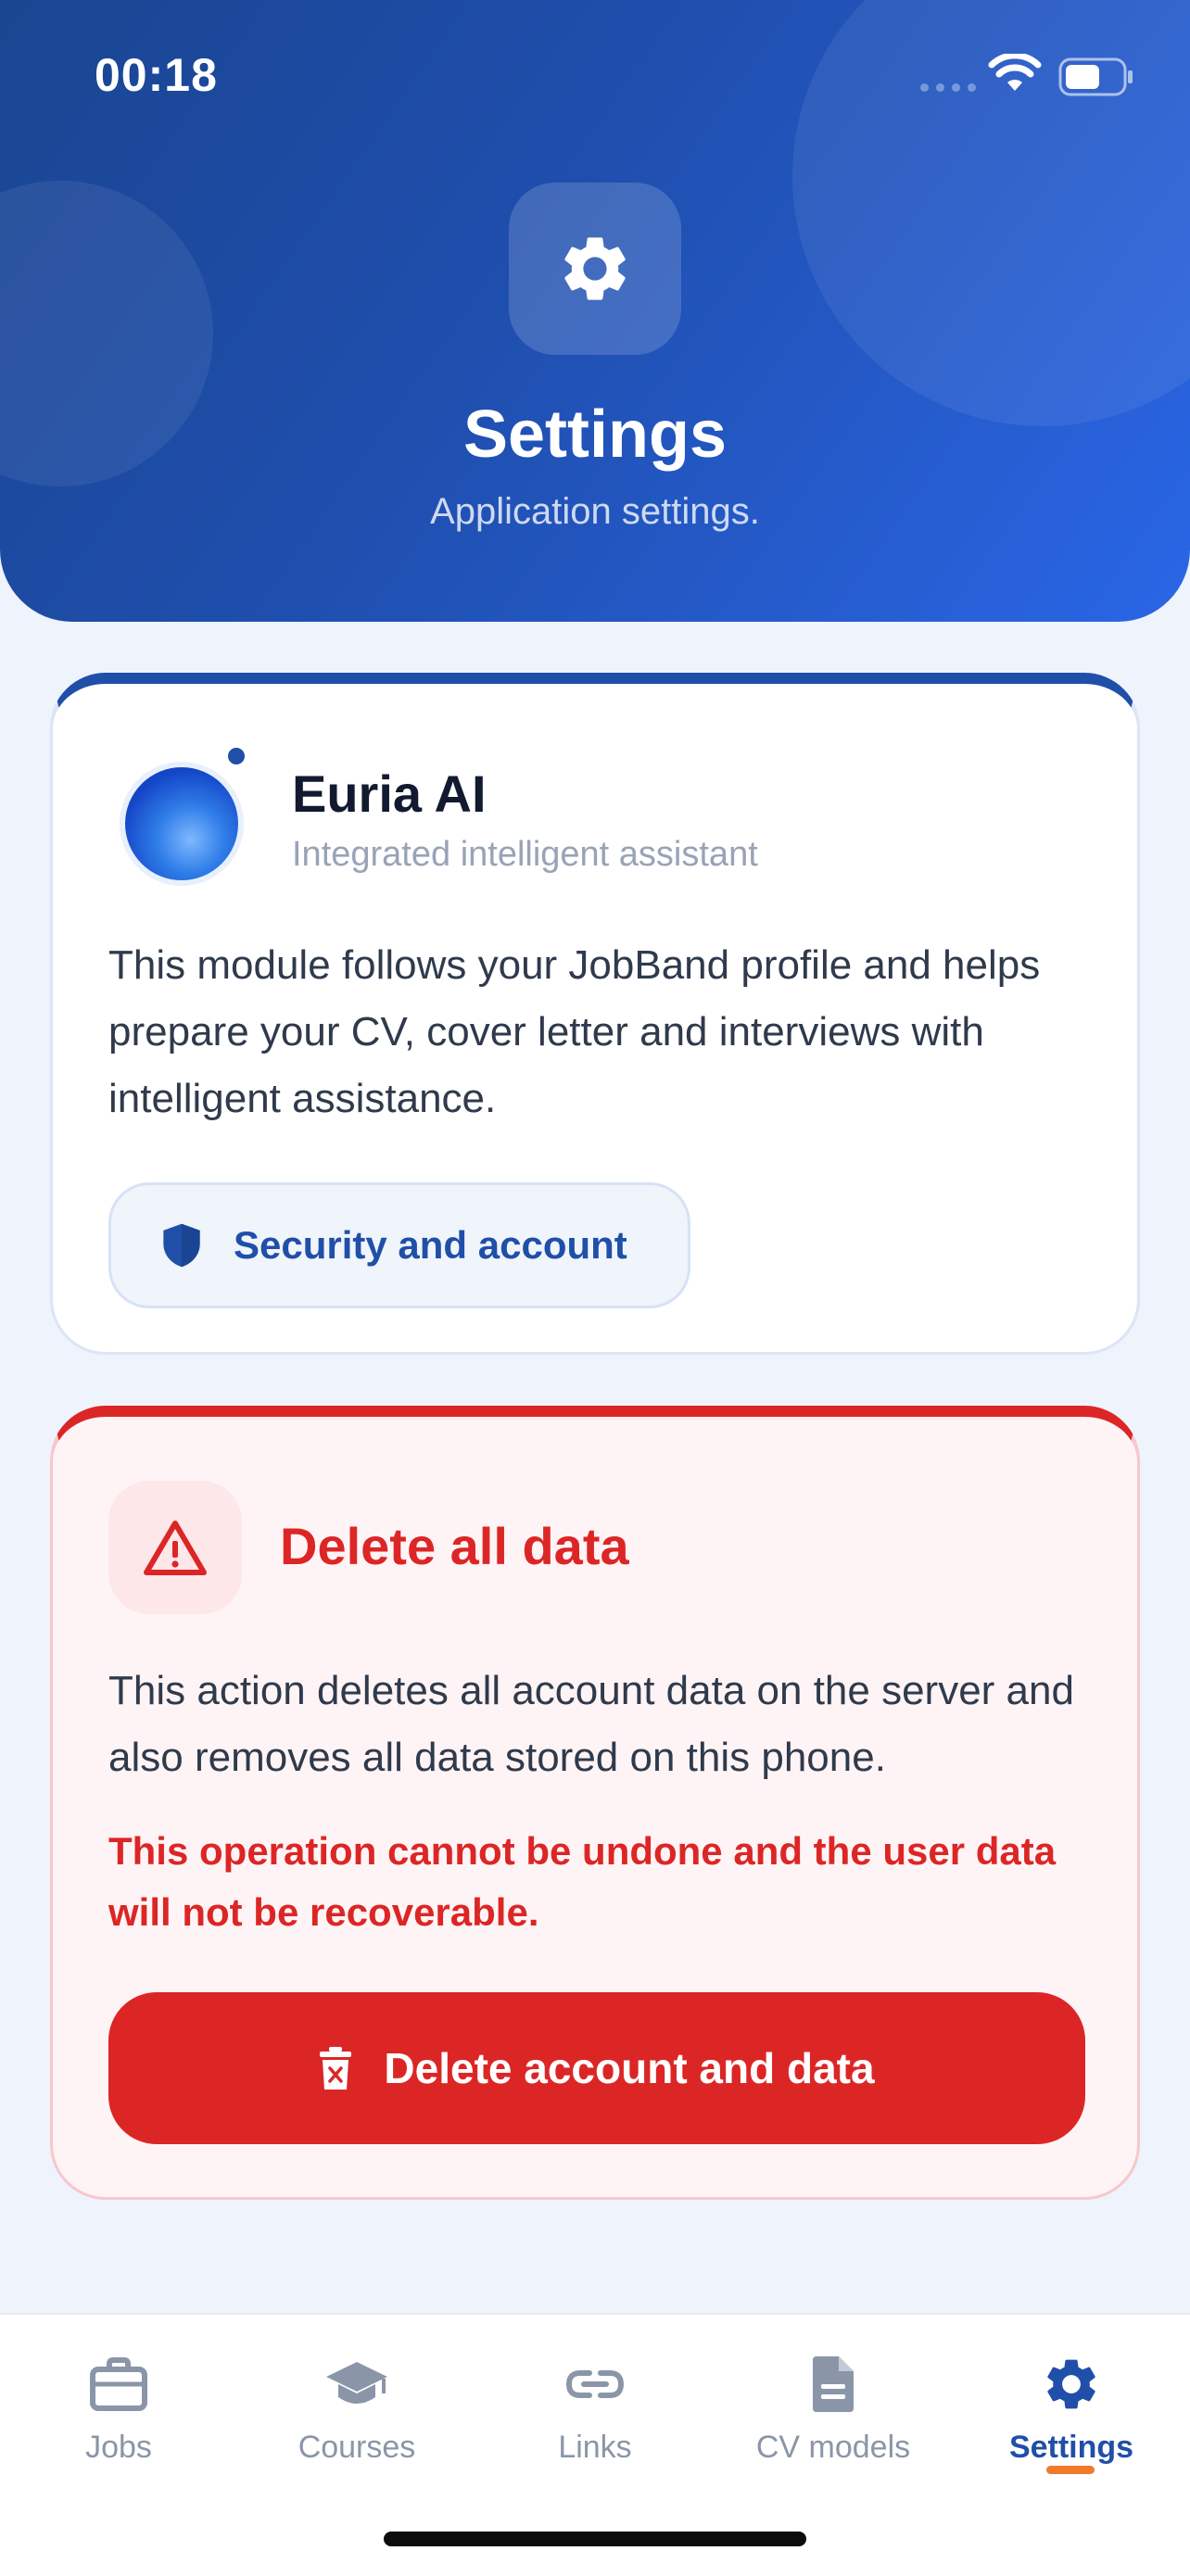  I want to click on euria-ai-title: Euria AI, so click(389, 793).